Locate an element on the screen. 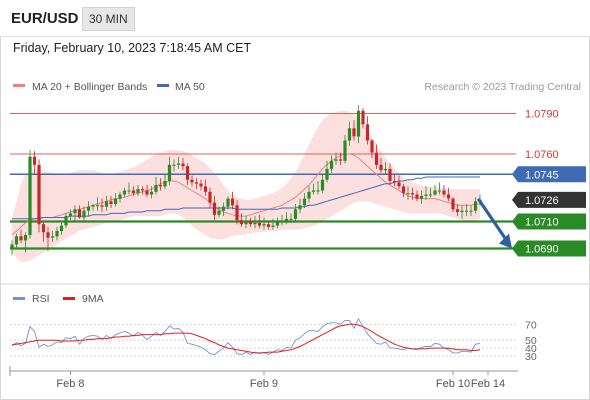  watermark-text: Research © 2023 Trading Central is located at coordinates (502, 87).